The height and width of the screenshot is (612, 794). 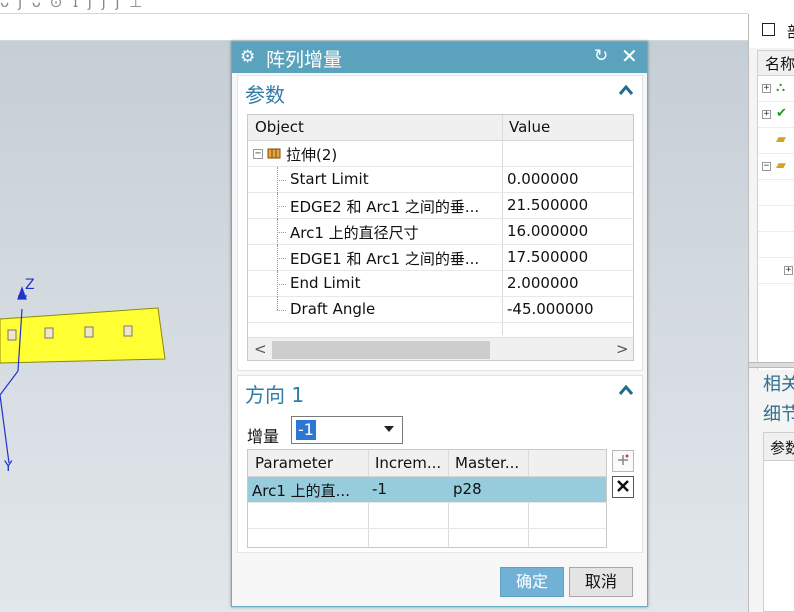 What do you see at coordinates (83, 335) in the screenshot?
I see `plate-part` at bounding box center [83, 335].